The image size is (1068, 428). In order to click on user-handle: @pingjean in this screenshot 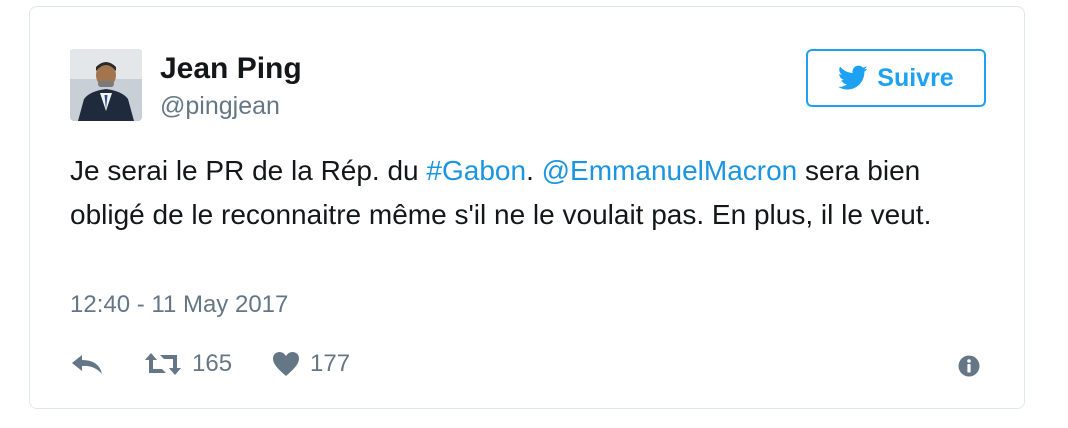, I will do `click(220, 106)`.